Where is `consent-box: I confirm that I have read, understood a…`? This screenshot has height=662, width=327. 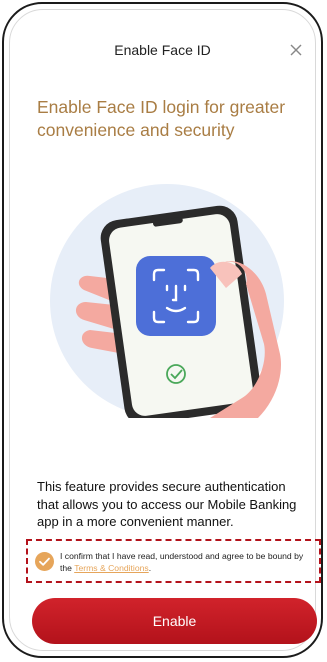 consent-box: I confirm that I have read, understood a… is located at coordinates (173, 561).